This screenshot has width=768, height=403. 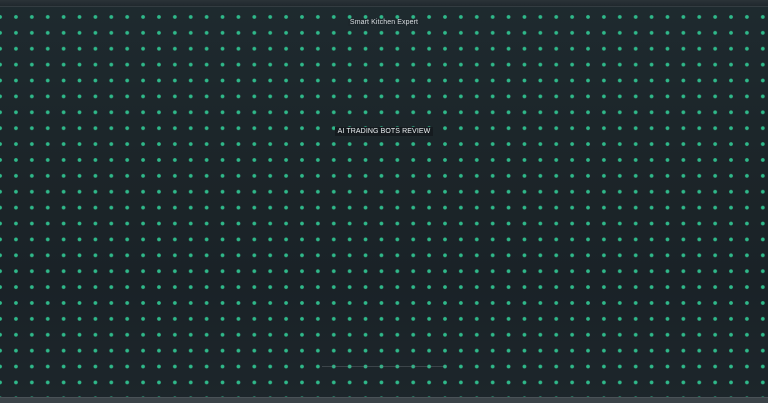 I want to click on site-title-text: Smart Kitchen Expert, so click(x=384, y=22).